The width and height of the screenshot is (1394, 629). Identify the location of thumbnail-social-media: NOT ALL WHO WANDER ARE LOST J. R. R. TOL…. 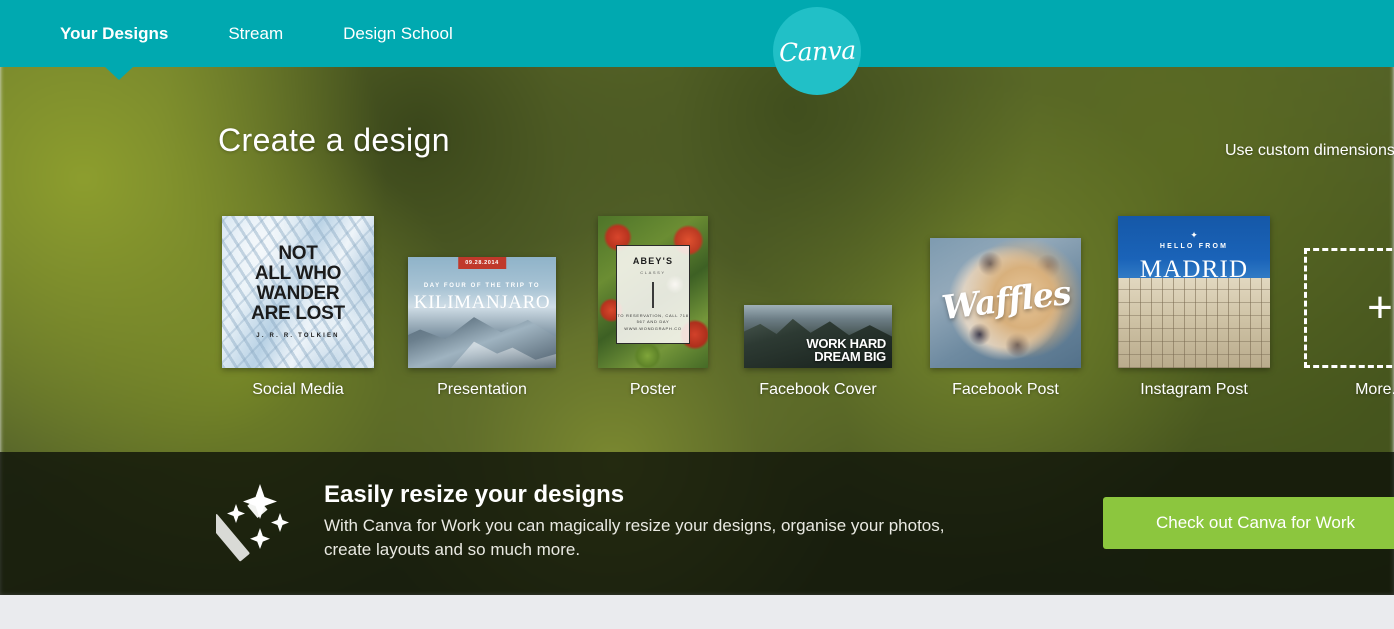
(298, 292).